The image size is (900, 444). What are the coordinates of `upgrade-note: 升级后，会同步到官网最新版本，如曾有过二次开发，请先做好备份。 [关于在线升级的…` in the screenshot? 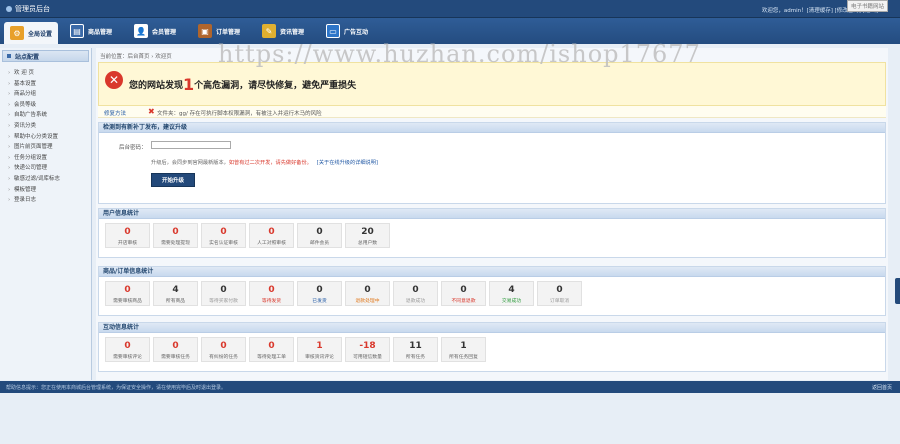 It's located at (264, 163).